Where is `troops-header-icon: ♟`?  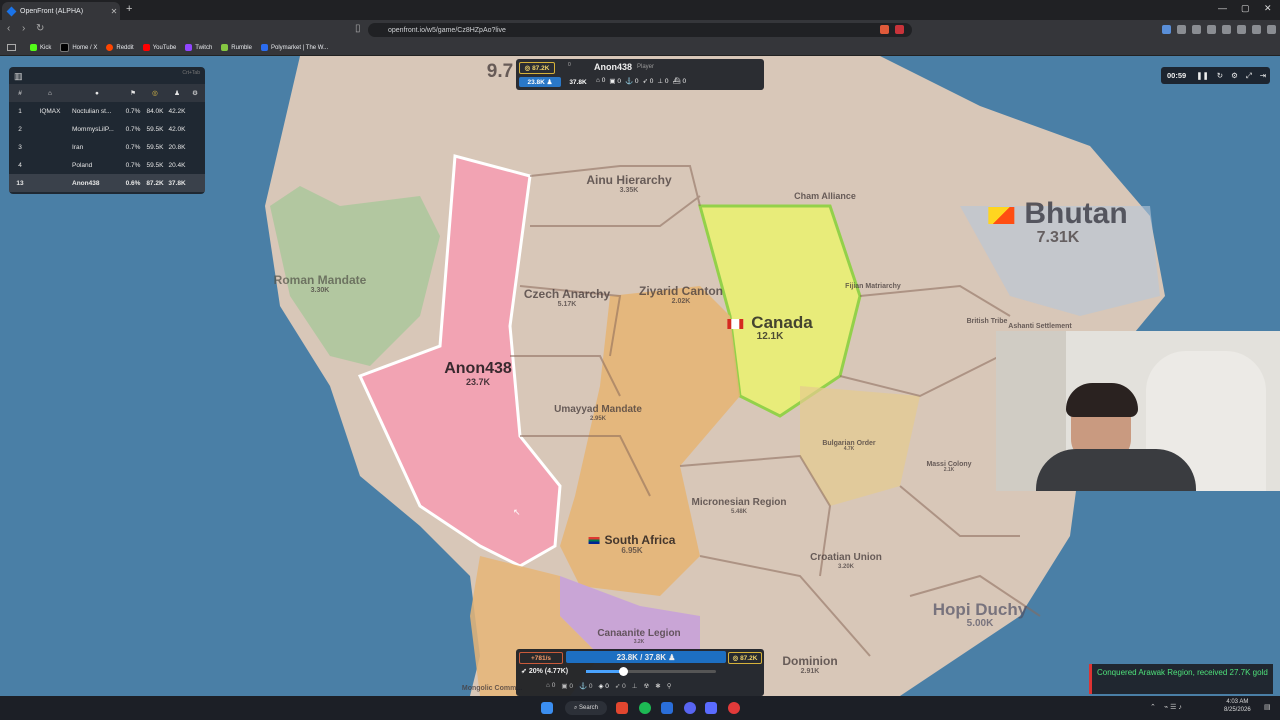 troops-header-icon: ♟ is located at coordinates (177, 93).